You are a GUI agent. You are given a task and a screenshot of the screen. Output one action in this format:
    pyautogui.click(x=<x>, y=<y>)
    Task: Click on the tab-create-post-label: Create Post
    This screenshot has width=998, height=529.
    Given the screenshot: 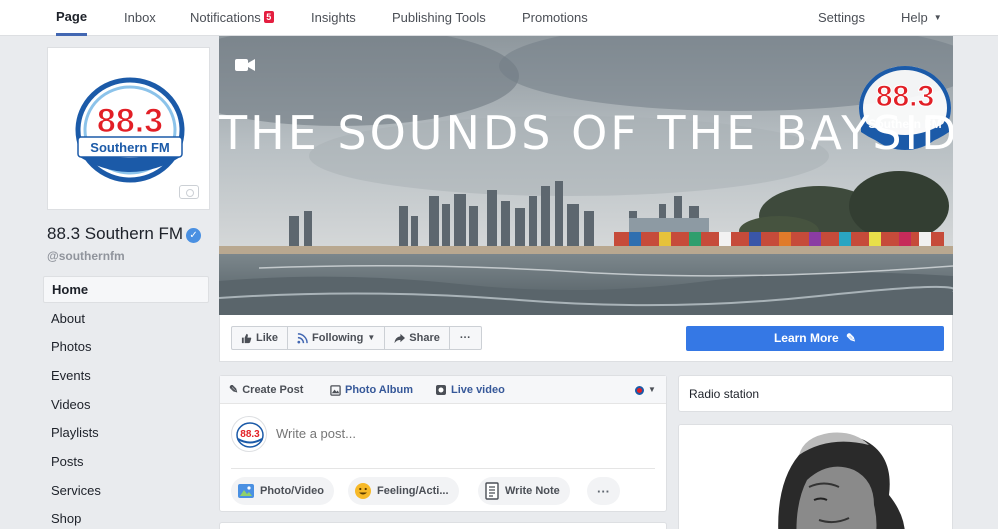 What is the action you would take?
    pyautogui.click(x=273, y=390)
    